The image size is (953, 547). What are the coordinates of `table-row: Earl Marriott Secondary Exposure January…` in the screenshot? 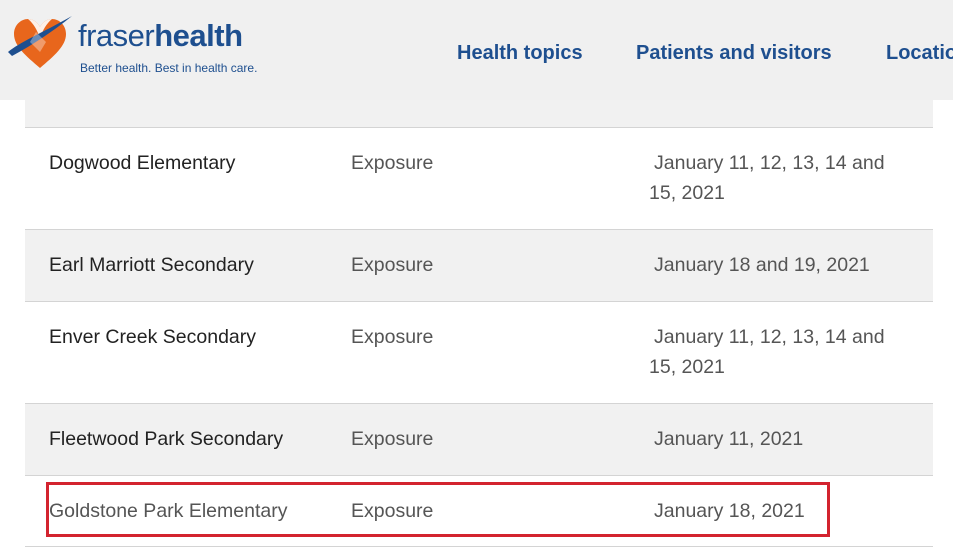 It's located at (479, 266).